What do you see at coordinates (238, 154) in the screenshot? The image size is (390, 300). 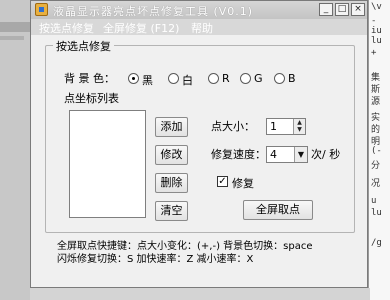 I see `repair-speed-label: 修复速度：` at bounding box center [238, 154].